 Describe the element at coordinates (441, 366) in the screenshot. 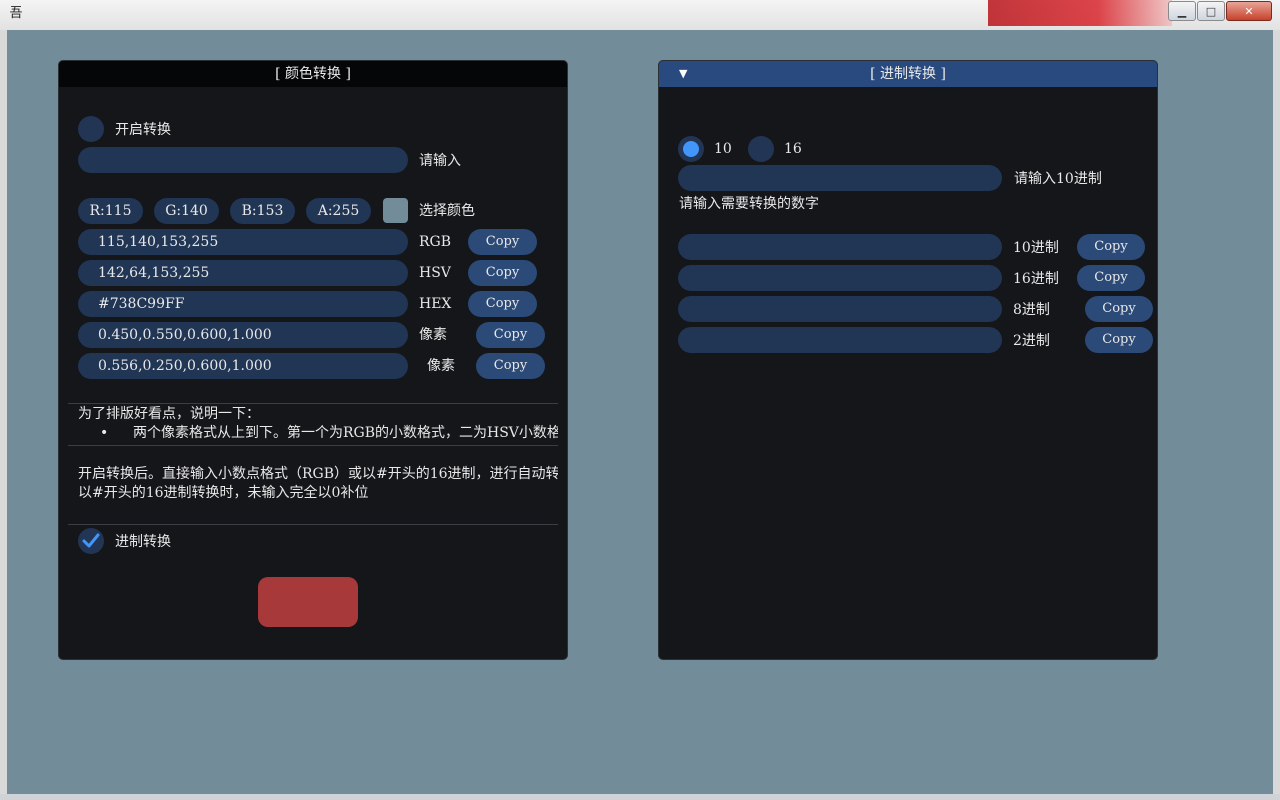

I see `hsv-float-label: 像素` at that location.